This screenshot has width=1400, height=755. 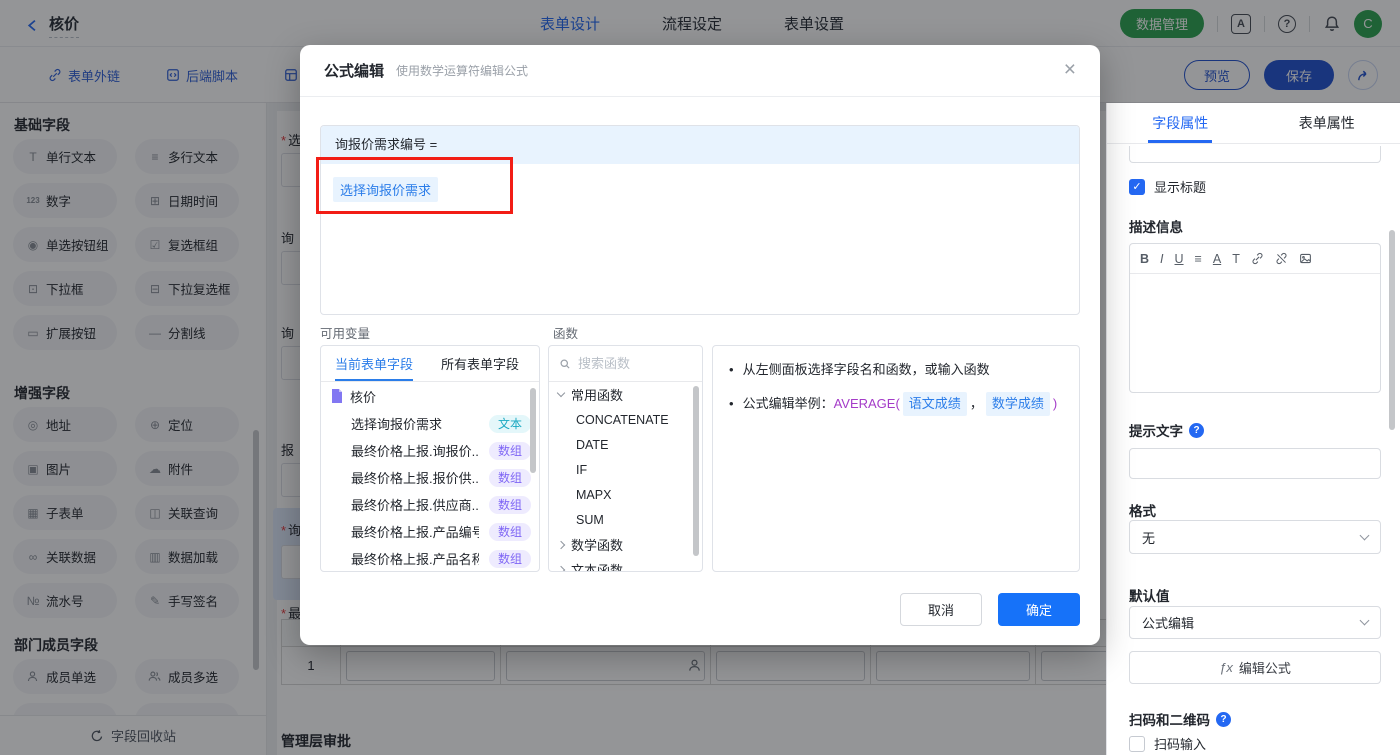 I want to click on type-badge: 文本, so click(x=509, y=423).